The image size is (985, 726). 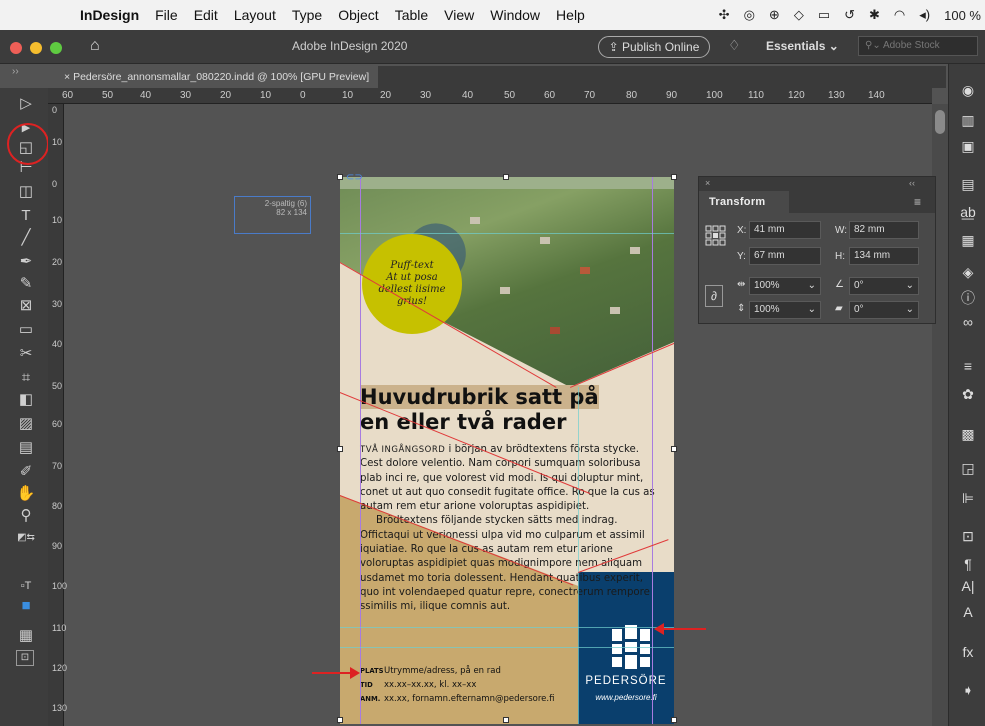 I want to click on x-field: 41 mm, so click(x=785, y=230).